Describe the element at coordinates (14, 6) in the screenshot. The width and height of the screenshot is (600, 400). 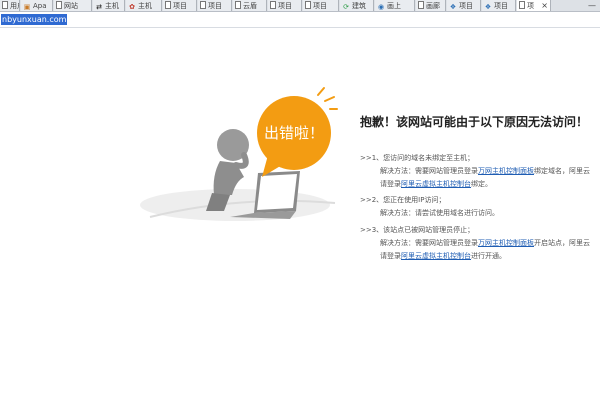
I see `tab-label: 用户` at that location.